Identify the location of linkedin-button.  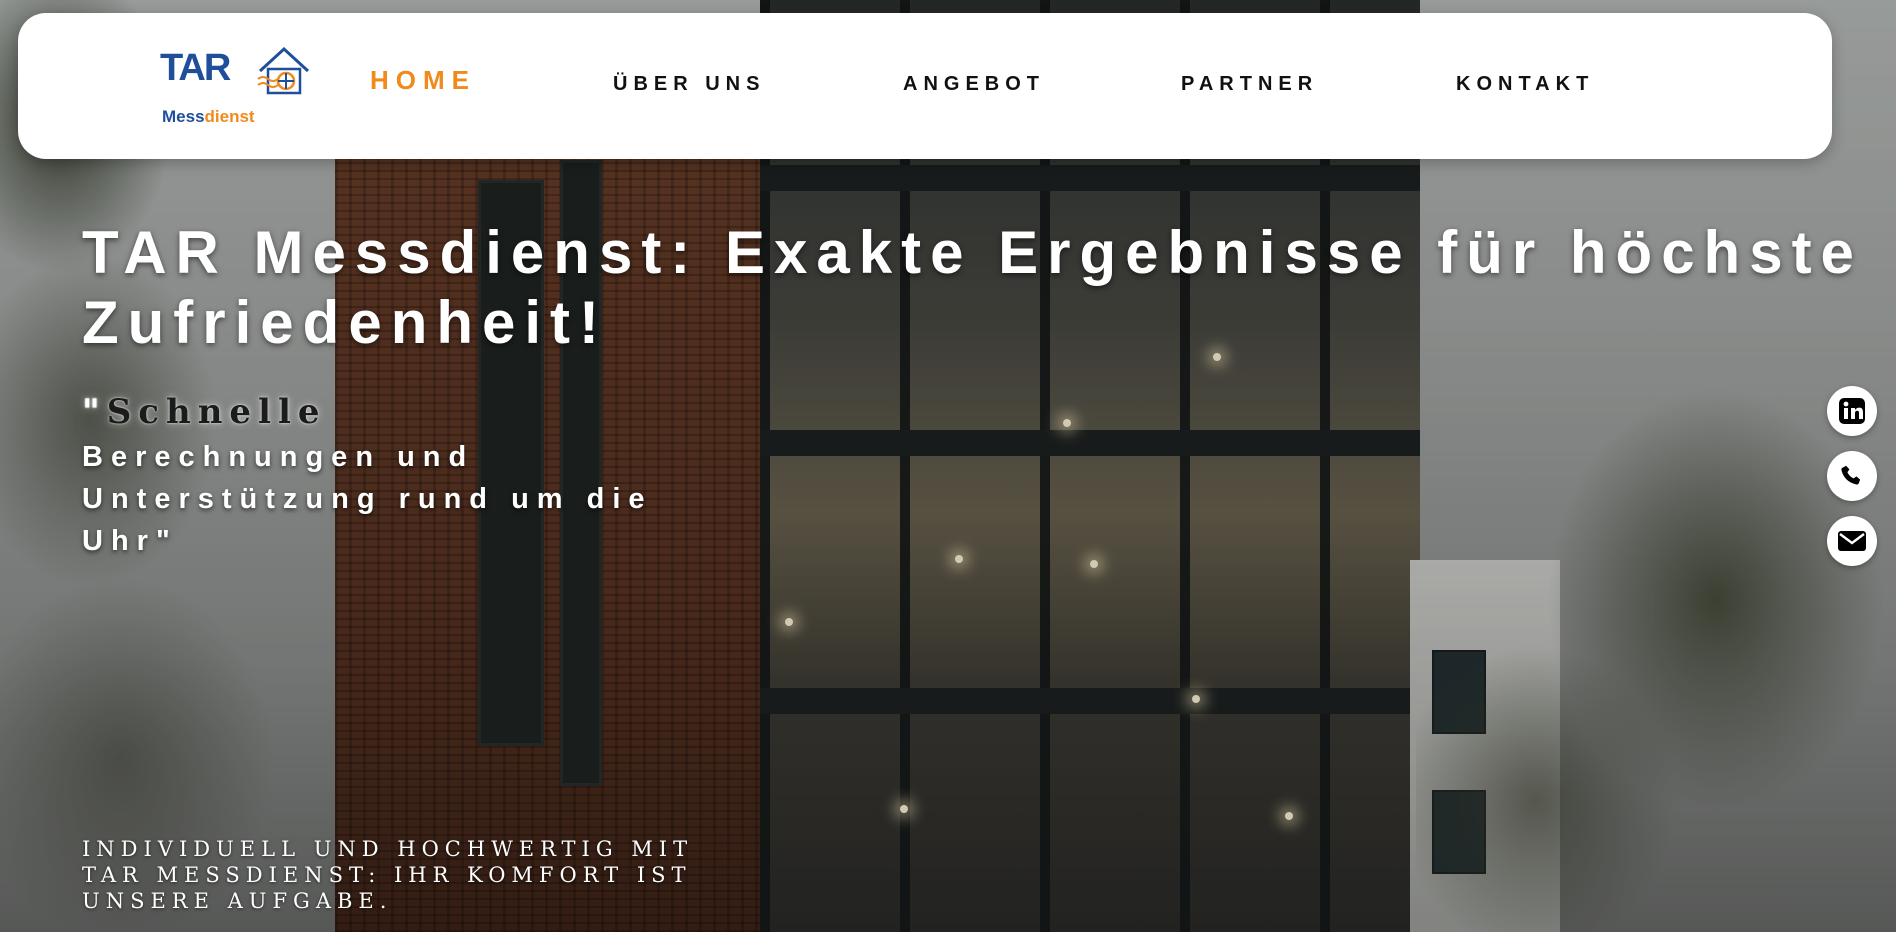
(1852, 411).